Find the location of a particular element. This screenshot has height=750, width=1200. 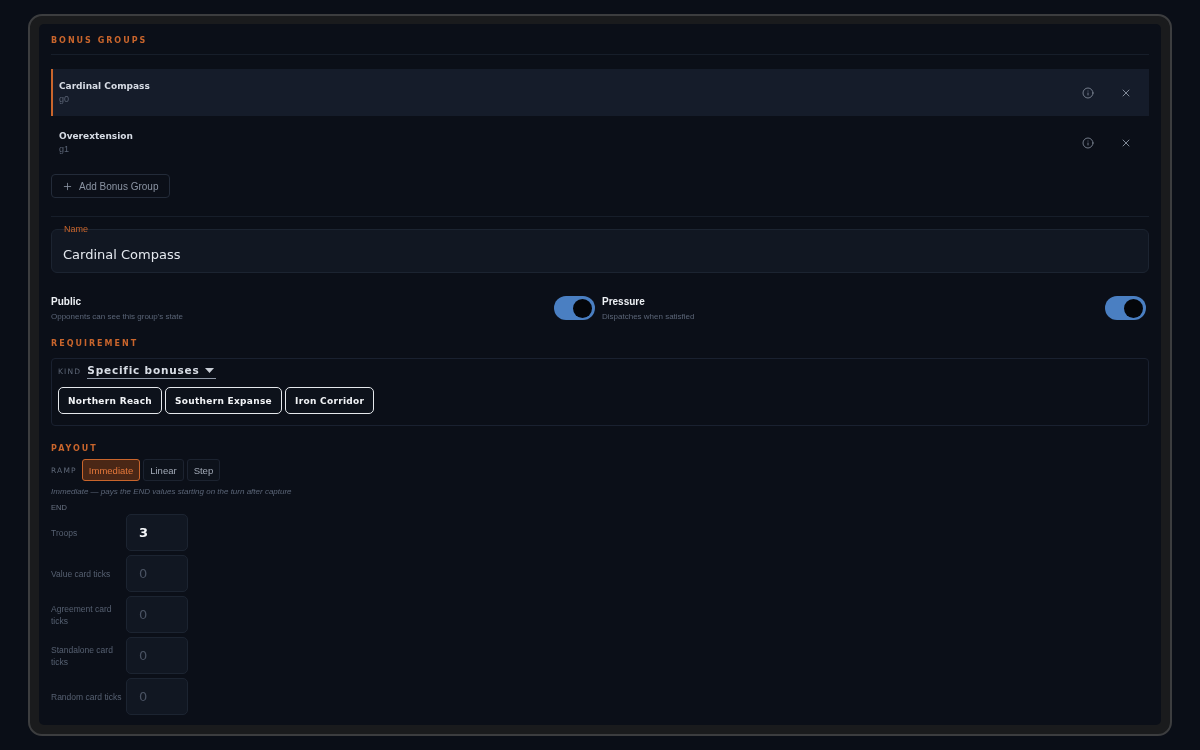

bonus-group-row: Overextension g1 is located at coordinates (600, 142).